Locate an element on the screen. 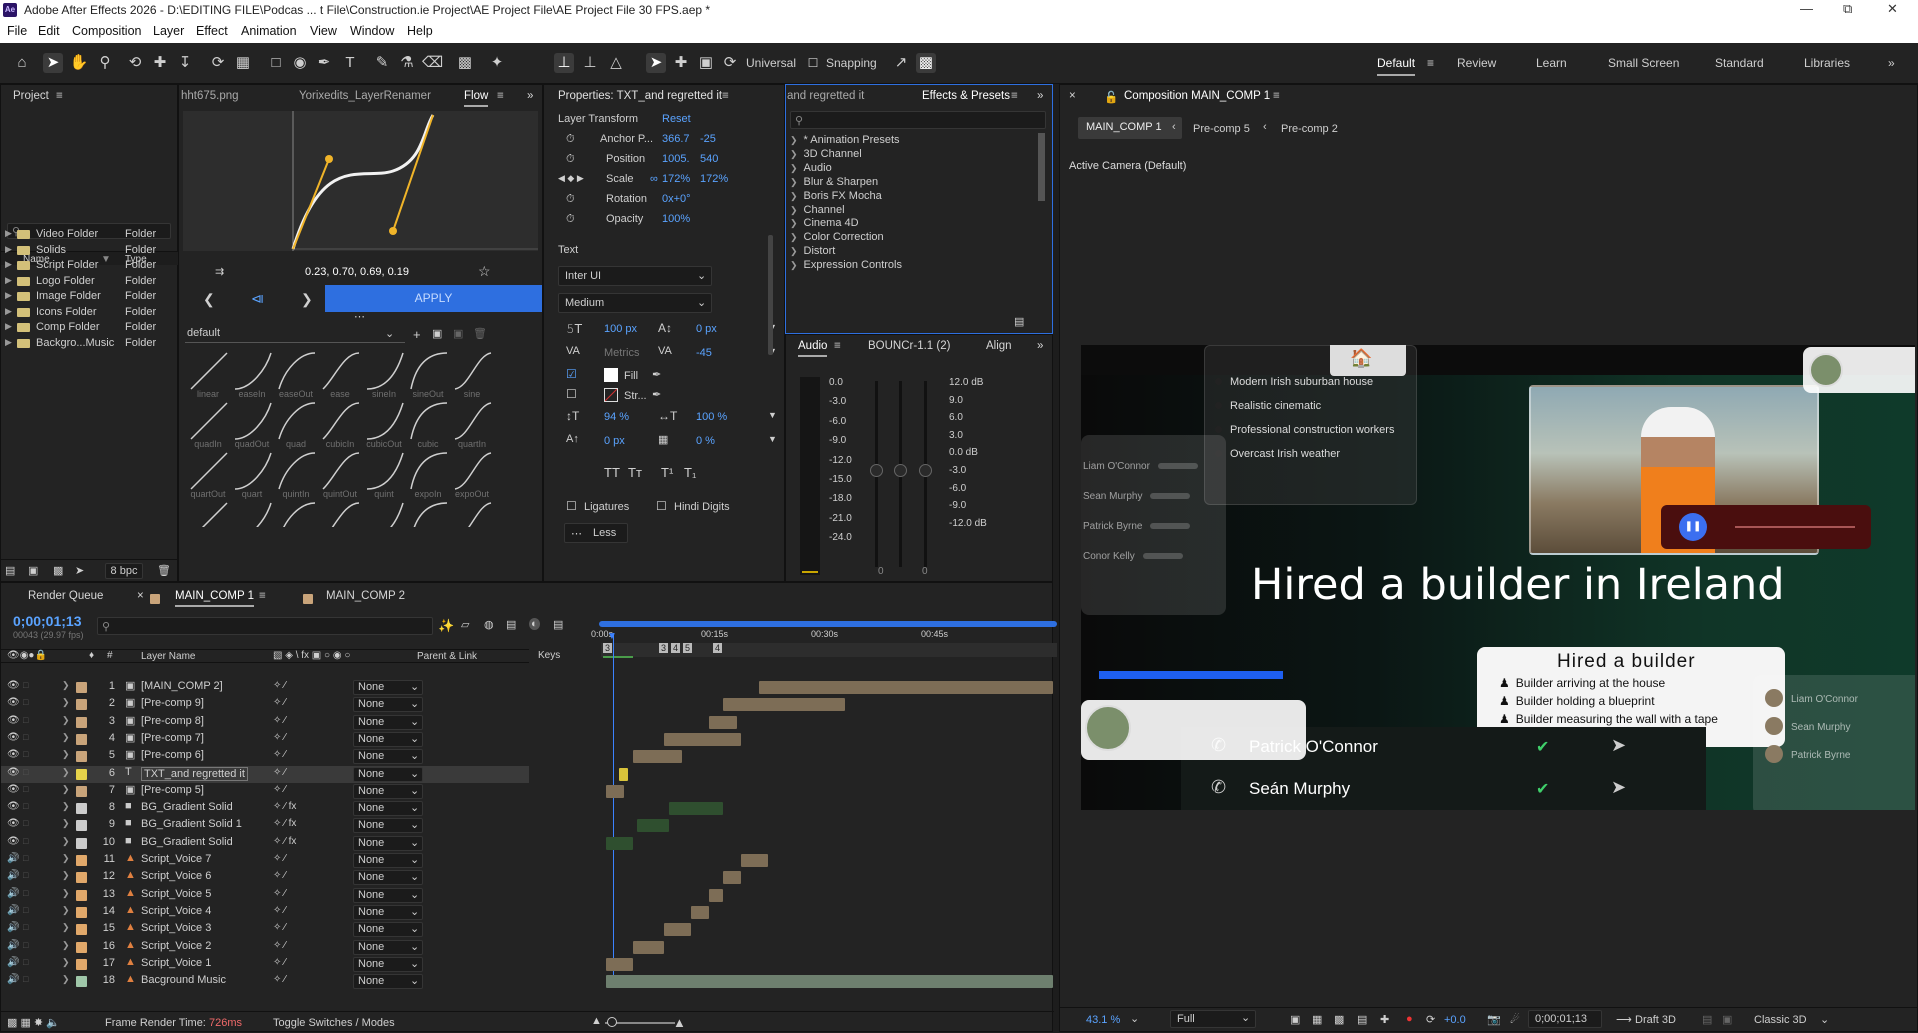 This screenshot has height=1033, width=1918. layer-row: 👁 □ ❯ 1 ▣ [MAIN_COMP 2] ✧ ∕ None ⌄ is located at coordinates (265, 687).